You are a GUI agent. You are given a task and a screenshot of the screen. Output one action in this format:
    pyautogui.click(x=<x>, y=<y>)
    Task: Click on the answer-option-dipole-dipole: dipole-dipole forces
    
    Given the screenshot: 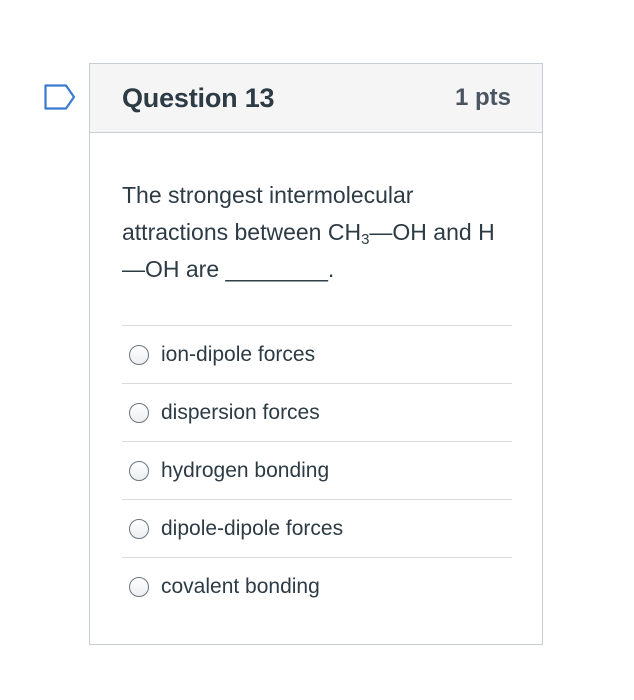 What is the action you would take?
    pyautogui.click(x=317, y=528)
    